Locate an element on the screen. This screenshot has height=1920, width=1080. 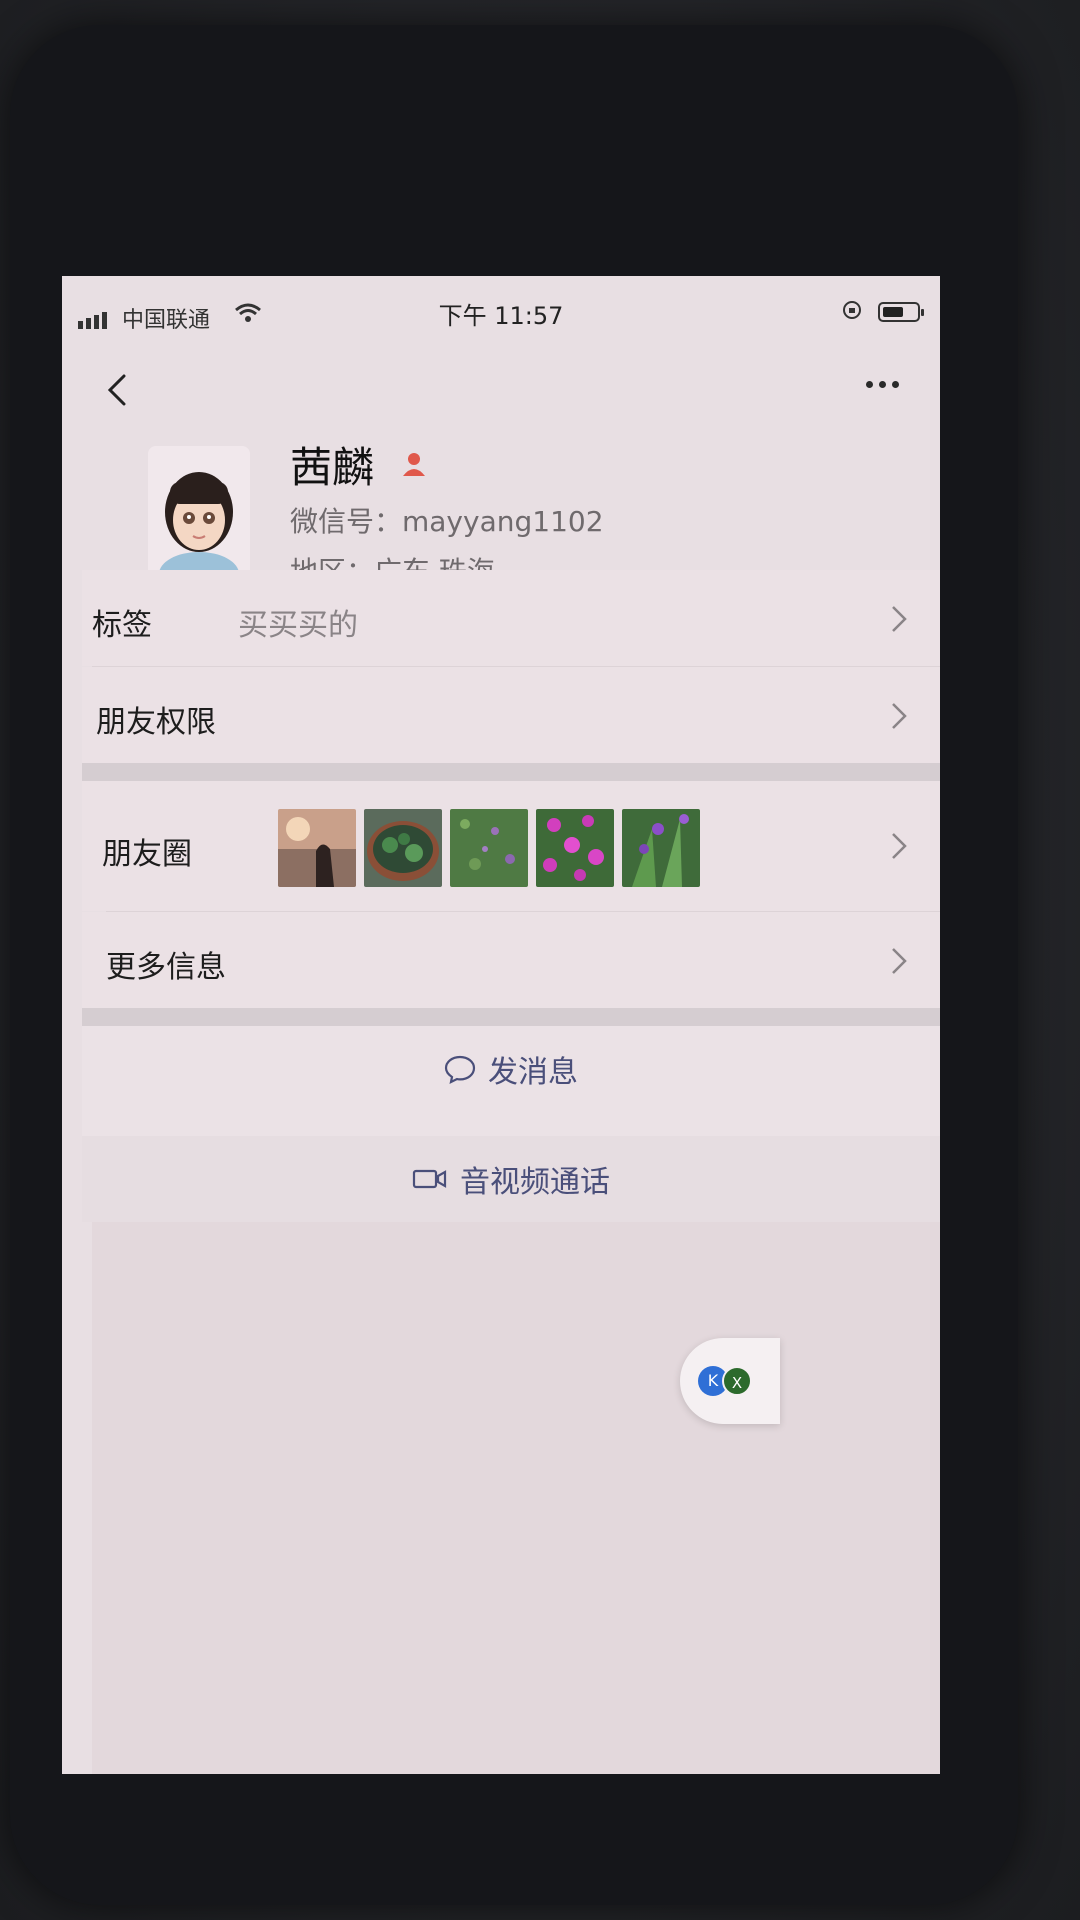
chat-bubble-icon is located at coordinates (460, 1069).